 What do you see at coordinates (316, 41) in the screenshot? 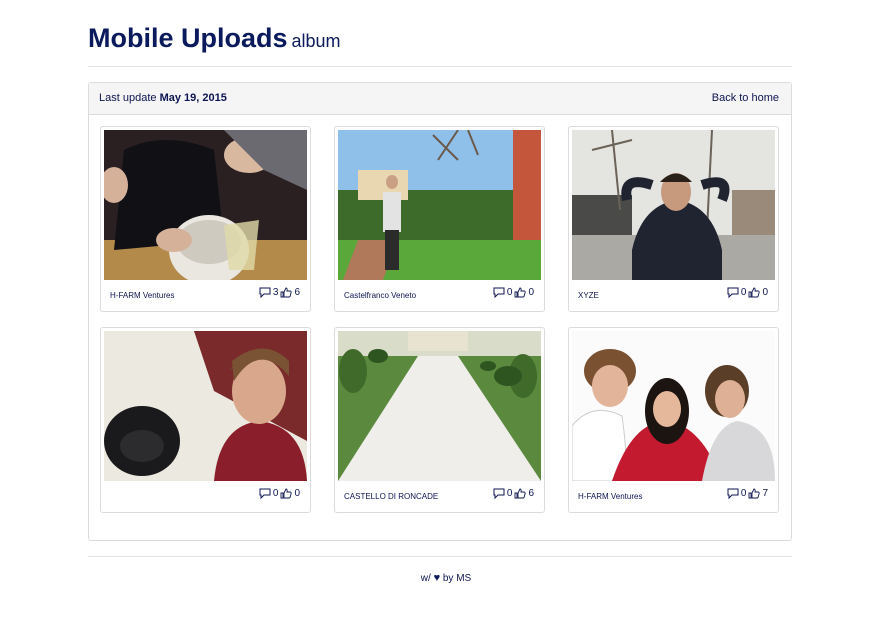
I see `album-subtitle: album` at bounding box center [316, 41].